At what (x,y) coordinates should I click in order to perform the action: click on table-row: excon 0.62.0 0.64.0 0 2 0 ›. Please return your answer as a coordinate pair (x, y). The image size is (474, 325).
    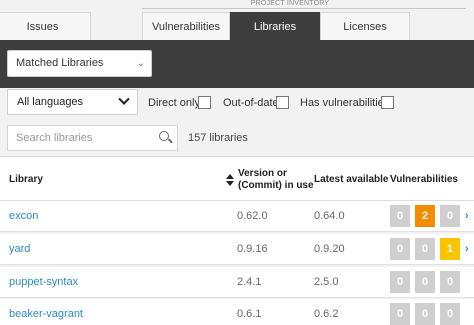
    Looking at the image, I should click on (237, 216).